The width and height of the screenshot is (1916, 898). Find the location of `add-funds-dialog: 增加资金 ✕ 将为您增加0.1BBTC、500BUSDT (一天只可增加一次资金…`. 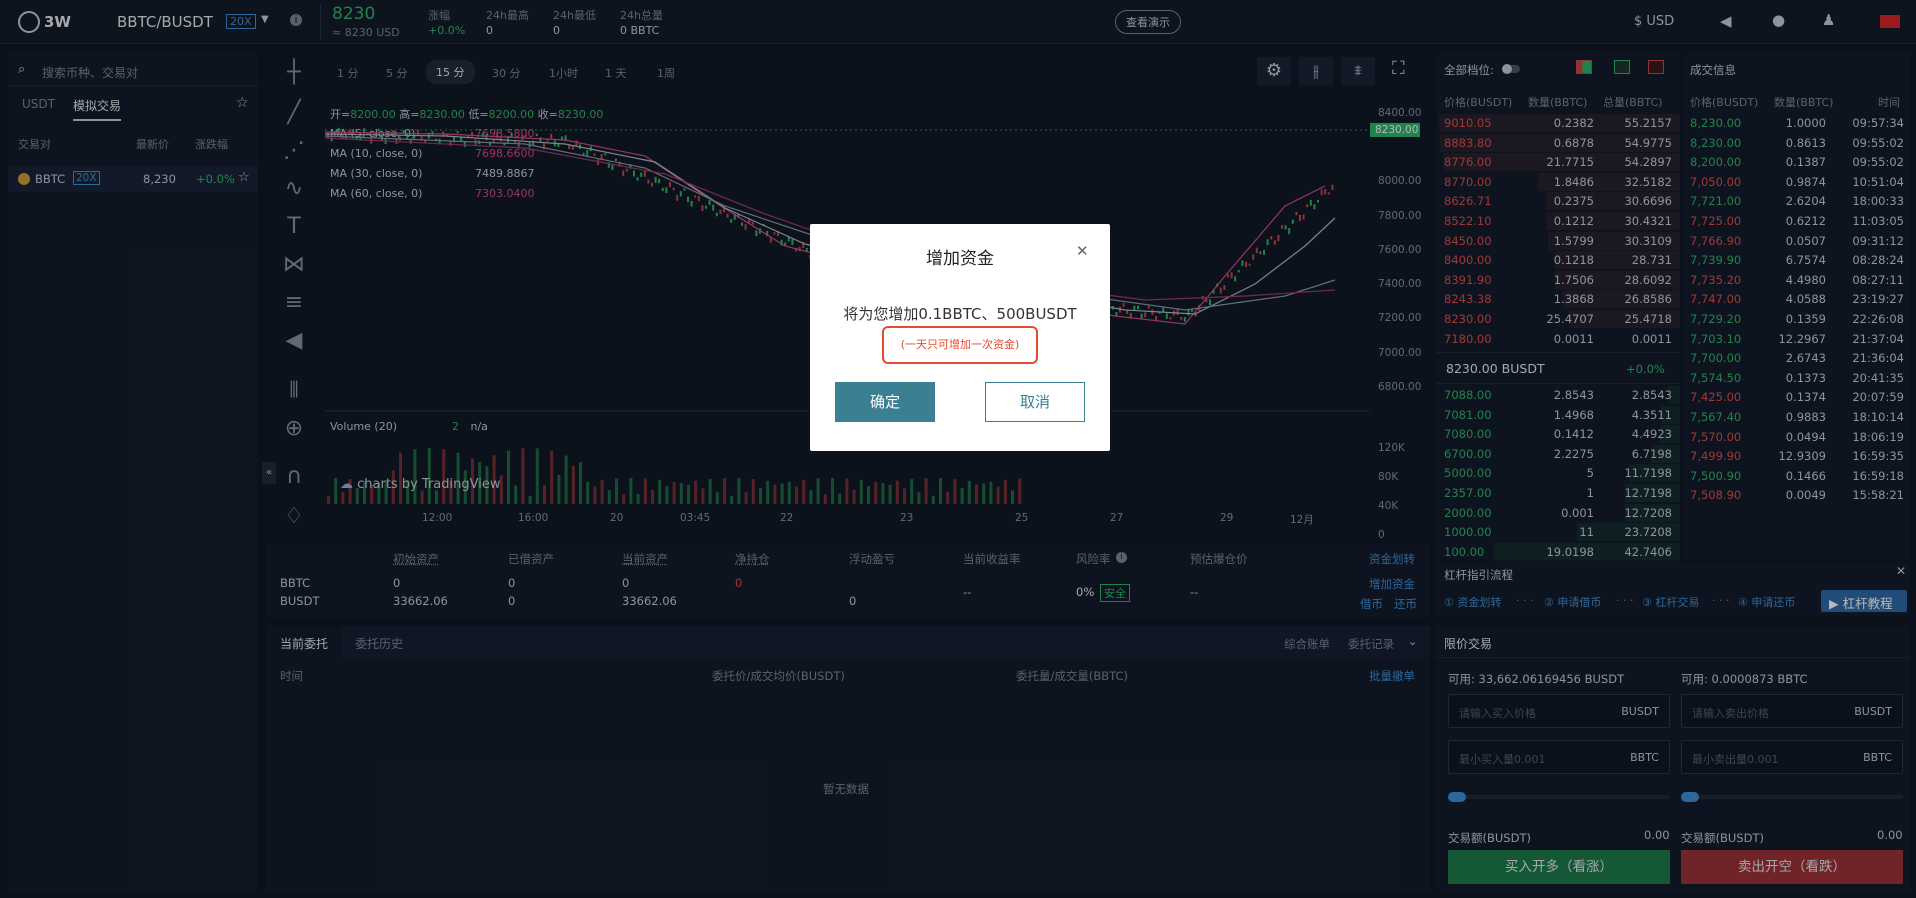

add-funds-dialog: 增加资金 ✕ 将为您增加0.1BBTC、500BUSDT (一天只可增加一次资金… is located at coordinates (960, 337).